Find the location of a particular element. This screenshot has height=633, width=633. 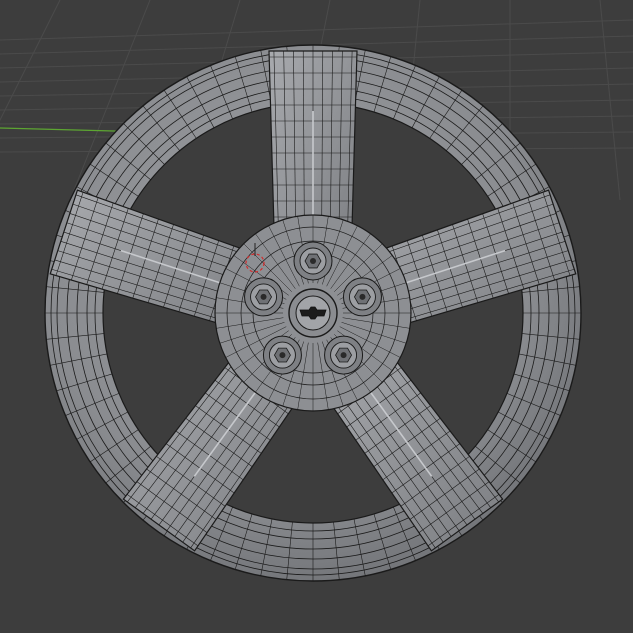

wheel-hub is located at coordinates (313, 313).